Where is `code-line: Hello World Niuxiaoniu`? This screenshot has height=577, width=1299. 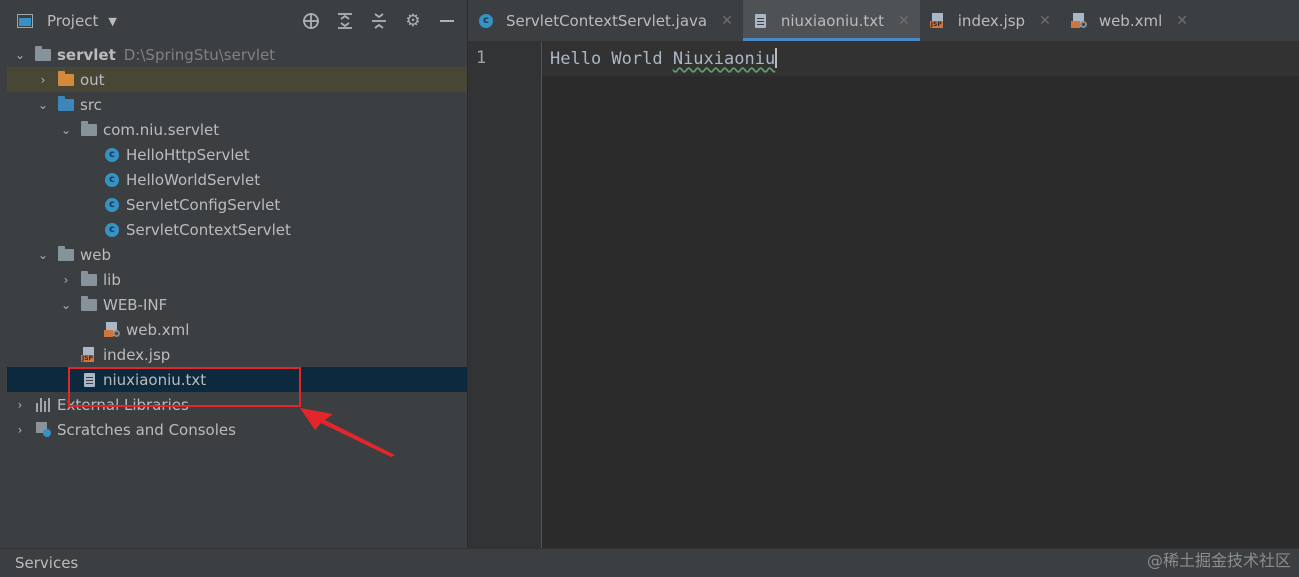 code-line: Hello World Niuxiaoniu is located at coordinates (664, 58).